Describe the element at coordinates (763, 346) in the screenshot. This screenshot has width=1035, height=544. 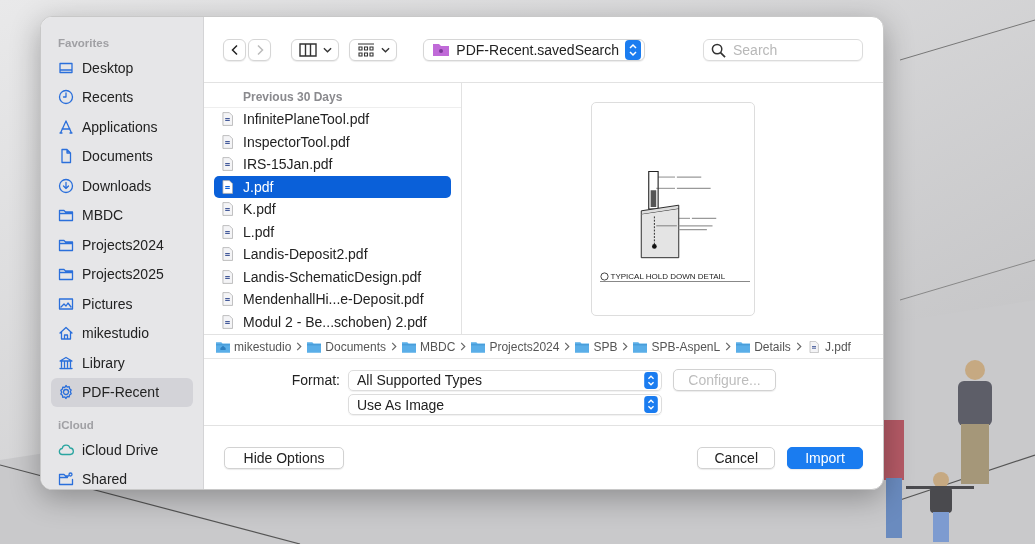
I see `path-item: Details` at that location.